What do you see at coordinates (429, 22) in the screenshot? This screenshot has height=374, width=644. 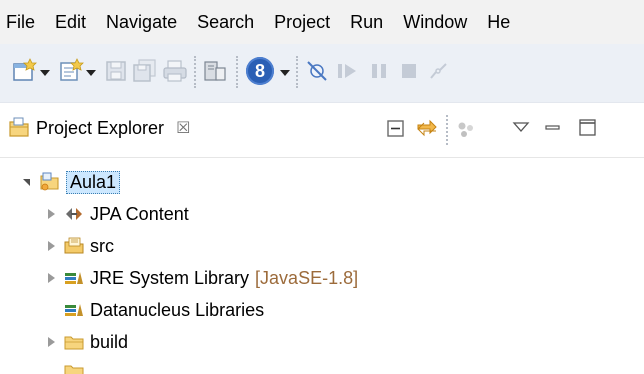 I see `menu-window: Window` at bounding box center [429, 22].